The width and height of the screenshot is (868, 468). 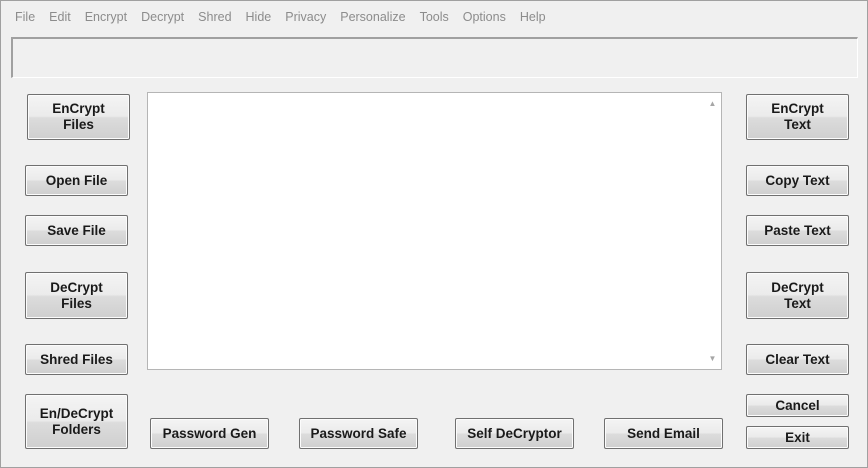 I want to click on paste-text-button: Paste Text, so click(x=797, y=230).